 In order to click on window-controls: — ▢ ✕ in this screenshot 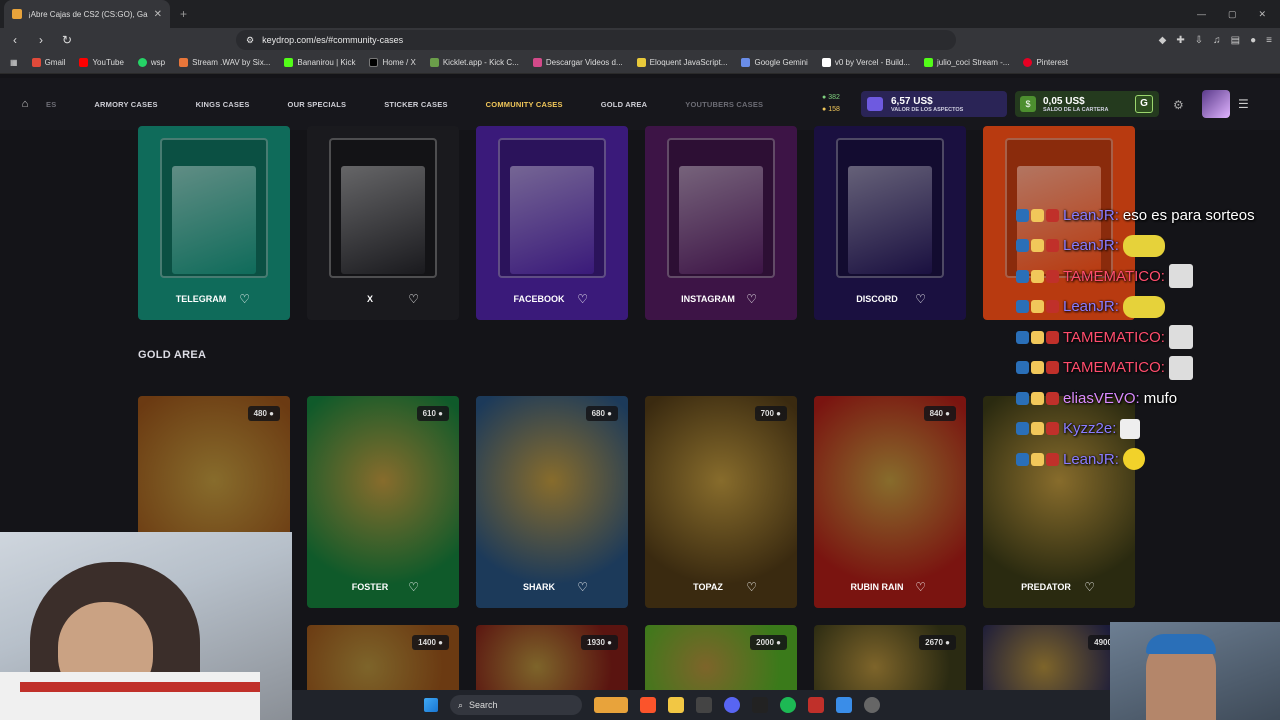, I will do `click(1238, 14)`.